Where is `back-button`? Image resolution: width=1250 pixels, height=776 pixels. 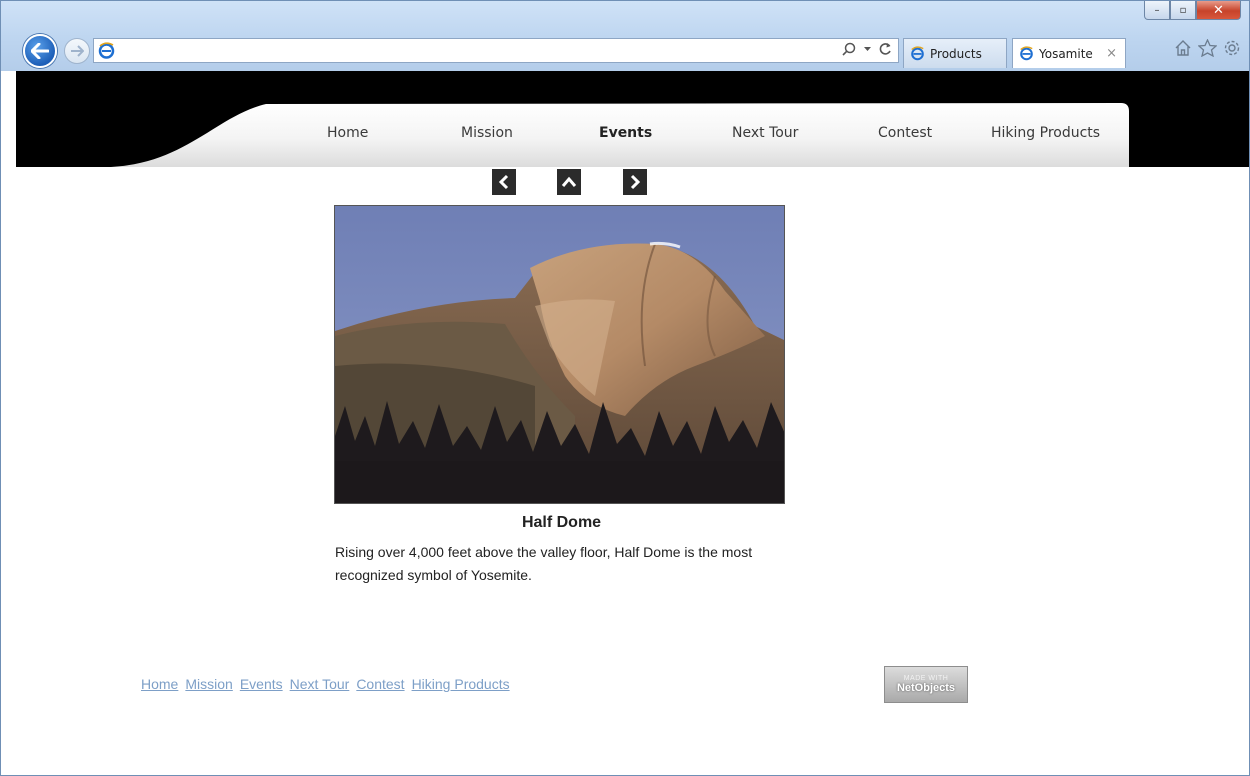 back-button is located at coordinates (40, 51).